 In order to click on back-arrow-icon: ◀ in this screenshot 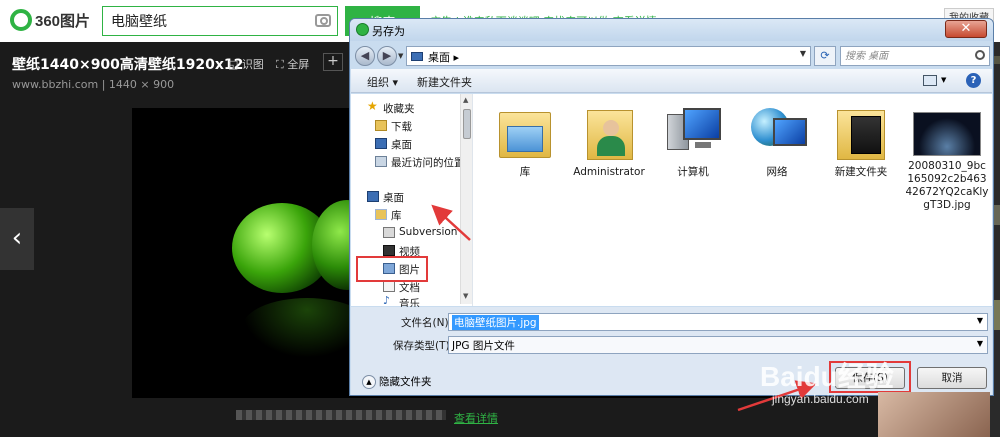, I will do `click(365, 56)`.